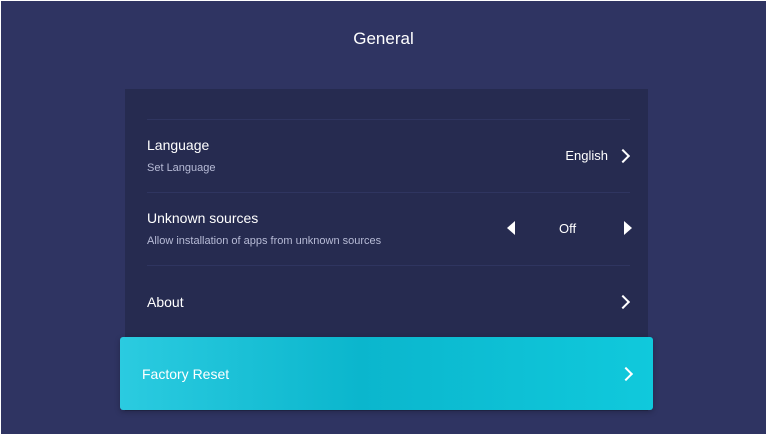  What do you see at coordinates (511, 228) in the screenshot?
I see `arrow-left-icon` at bounding box center [511, 228].